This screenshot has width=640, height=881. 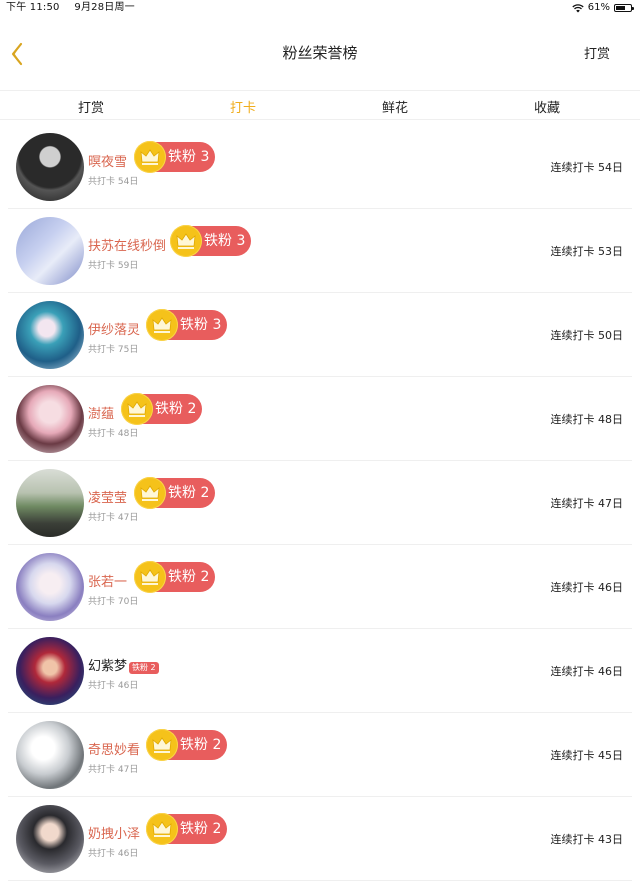 I want to click on total-checkins: 共打卡 70日, so click(x=113, y=602).